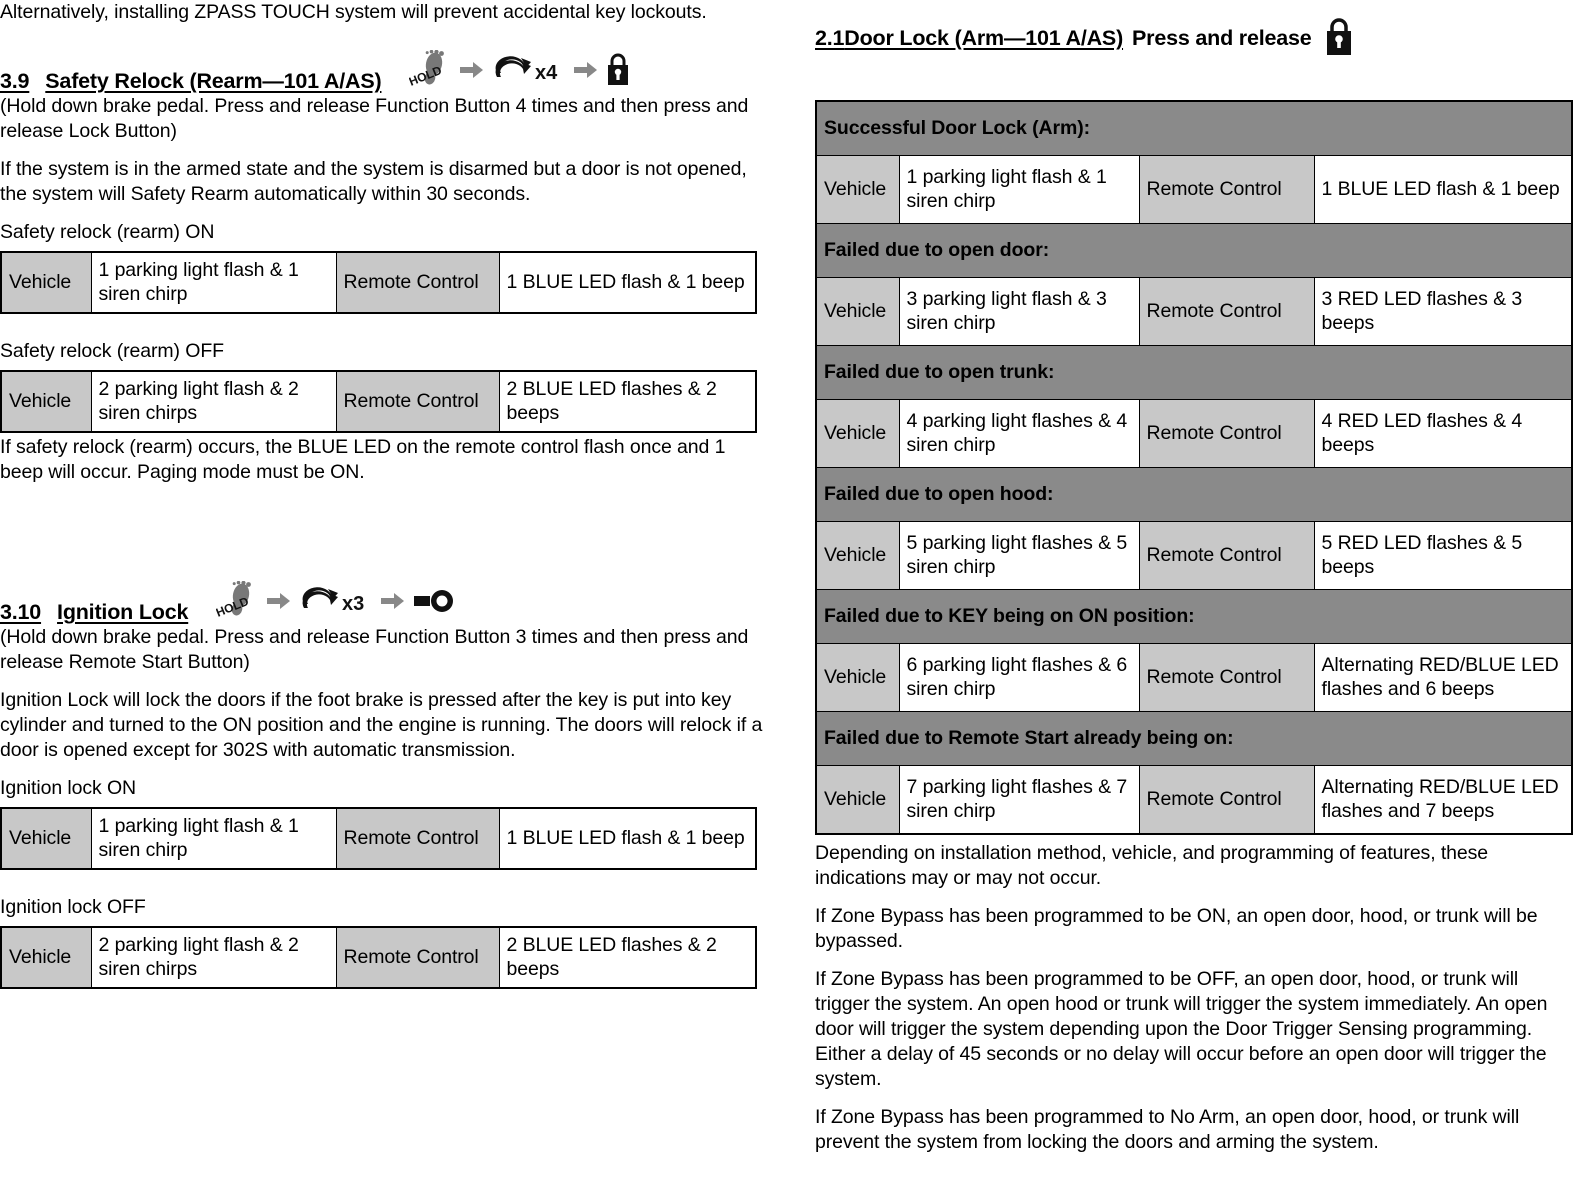 Image resolution: width=1584 pixels, height=1192 pixels. What do you see at coordinates (233, 600) in the screenshot?
I see `foot-hold-icon: HOLD` at bounding box center [233, 600].